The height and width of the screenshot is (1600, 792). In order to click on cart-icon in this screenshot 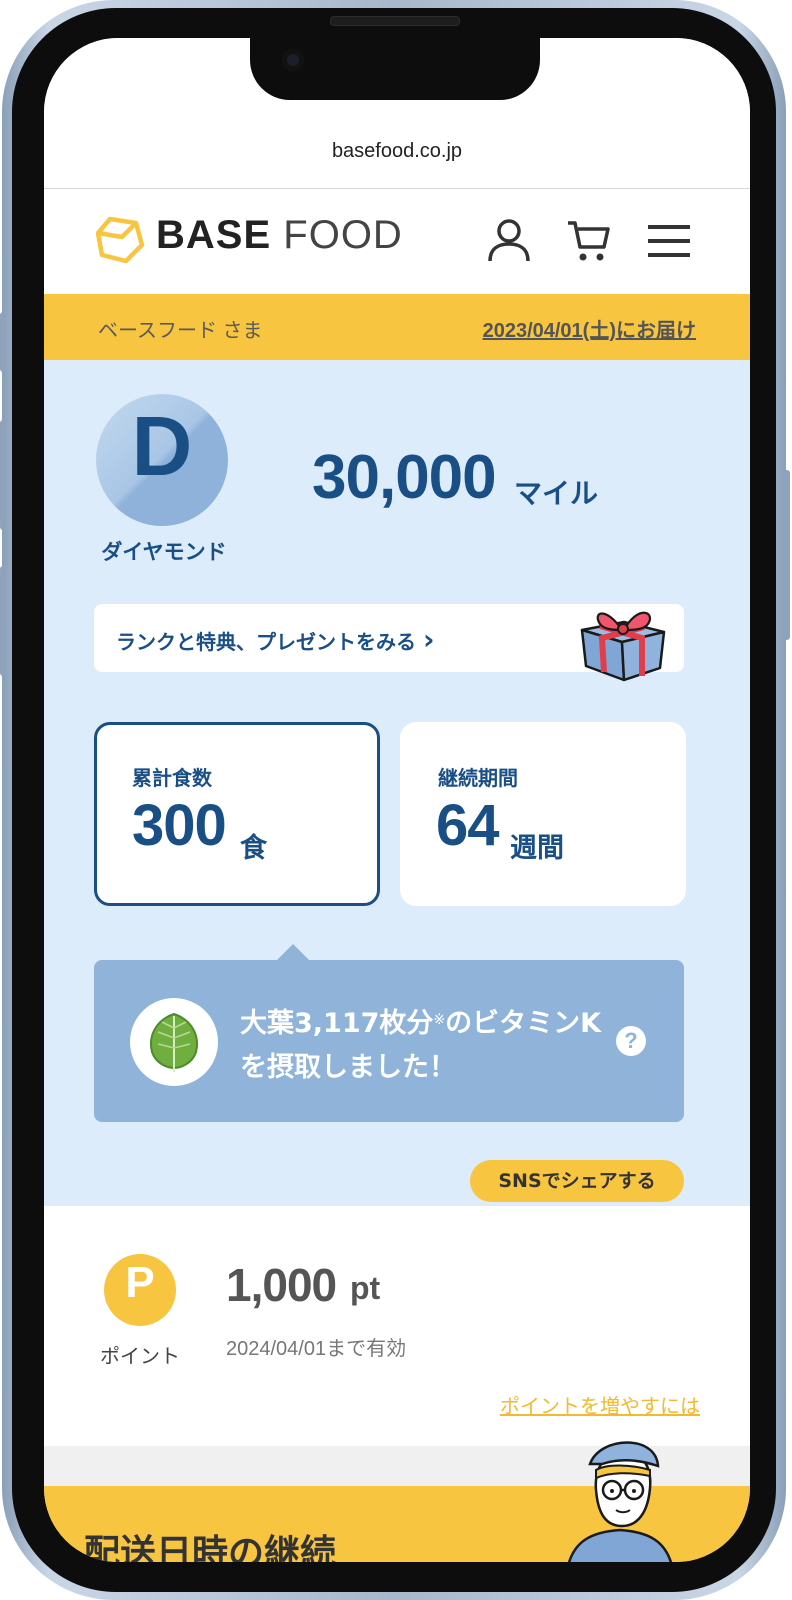, I will do `click(589, 243)`.